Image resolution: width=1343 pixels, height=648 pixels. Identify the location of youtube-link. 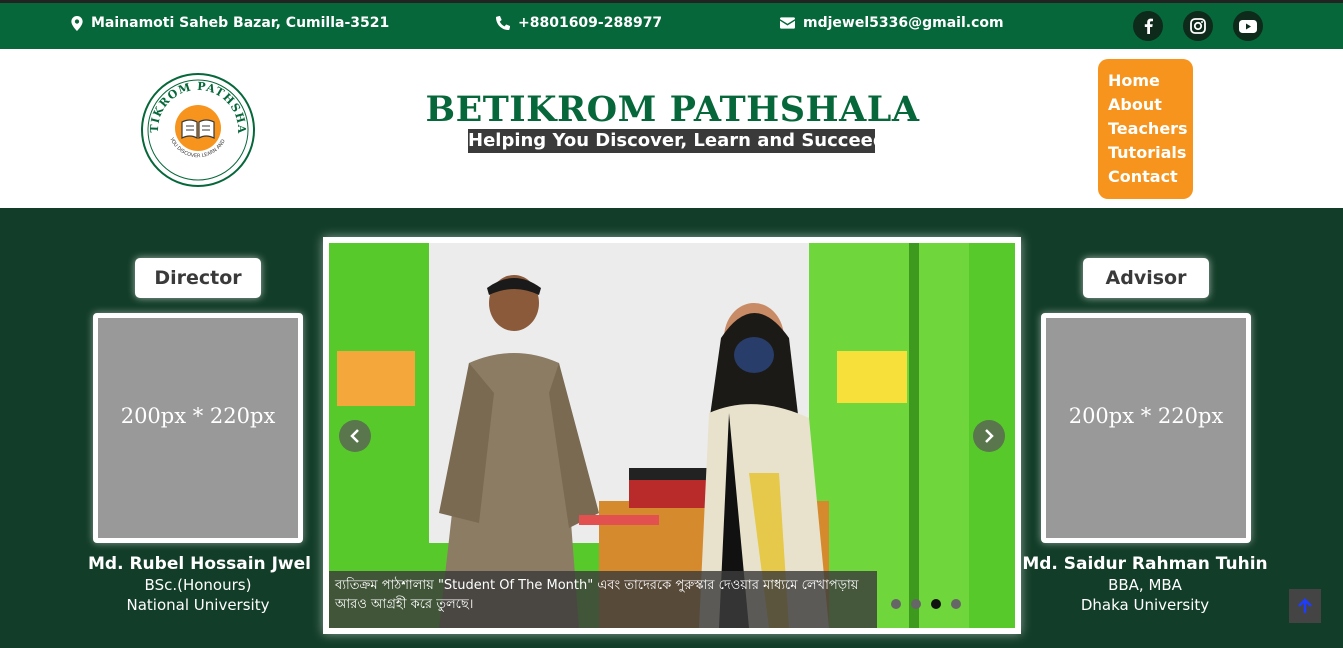
(1248, 26).